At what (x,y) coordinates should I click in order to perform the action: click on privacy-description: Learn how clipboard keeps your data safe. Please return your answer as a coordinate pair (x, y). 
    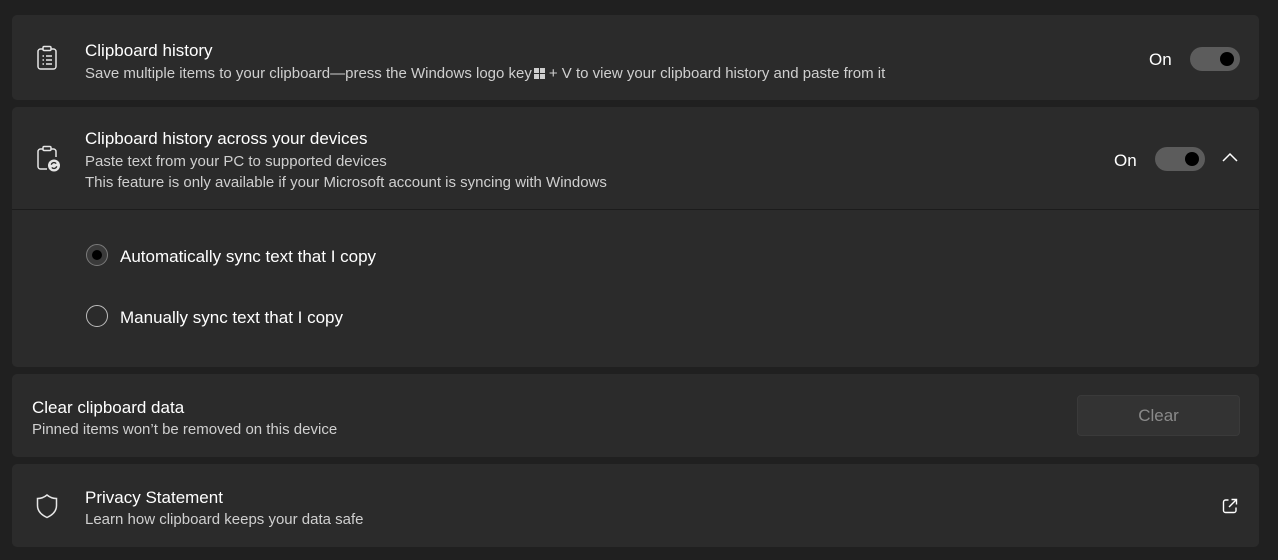
    Looking at the image, I should click on (224, 519).